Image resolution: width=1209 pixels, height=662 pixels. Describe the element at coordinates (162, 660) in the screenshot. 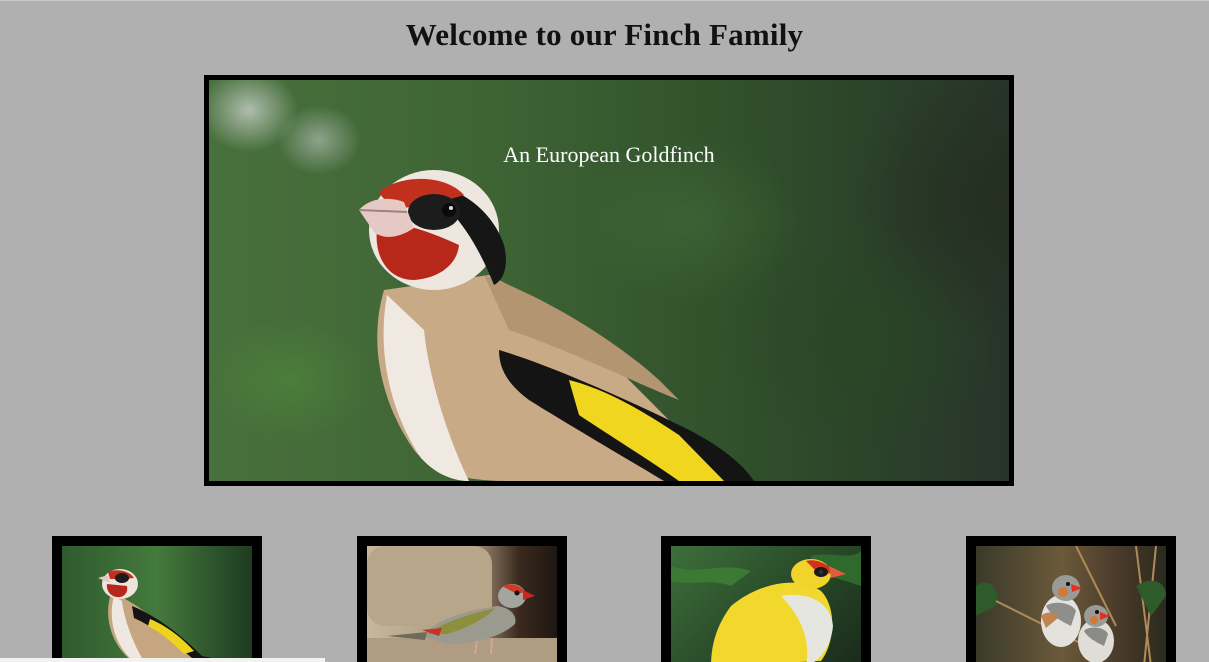

I see `horizontal-scrollbar` at that location.